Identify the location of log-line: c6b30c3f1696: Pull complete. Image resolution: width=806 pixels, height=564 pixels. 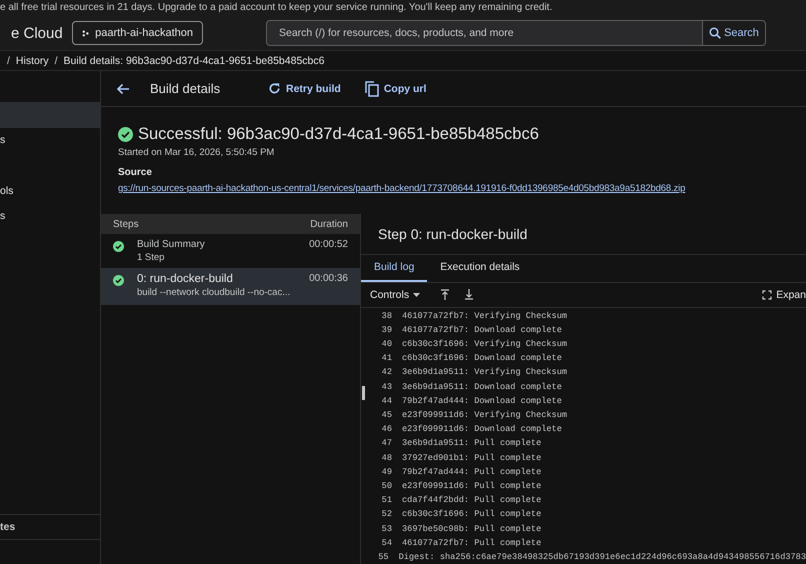
(472, 514).